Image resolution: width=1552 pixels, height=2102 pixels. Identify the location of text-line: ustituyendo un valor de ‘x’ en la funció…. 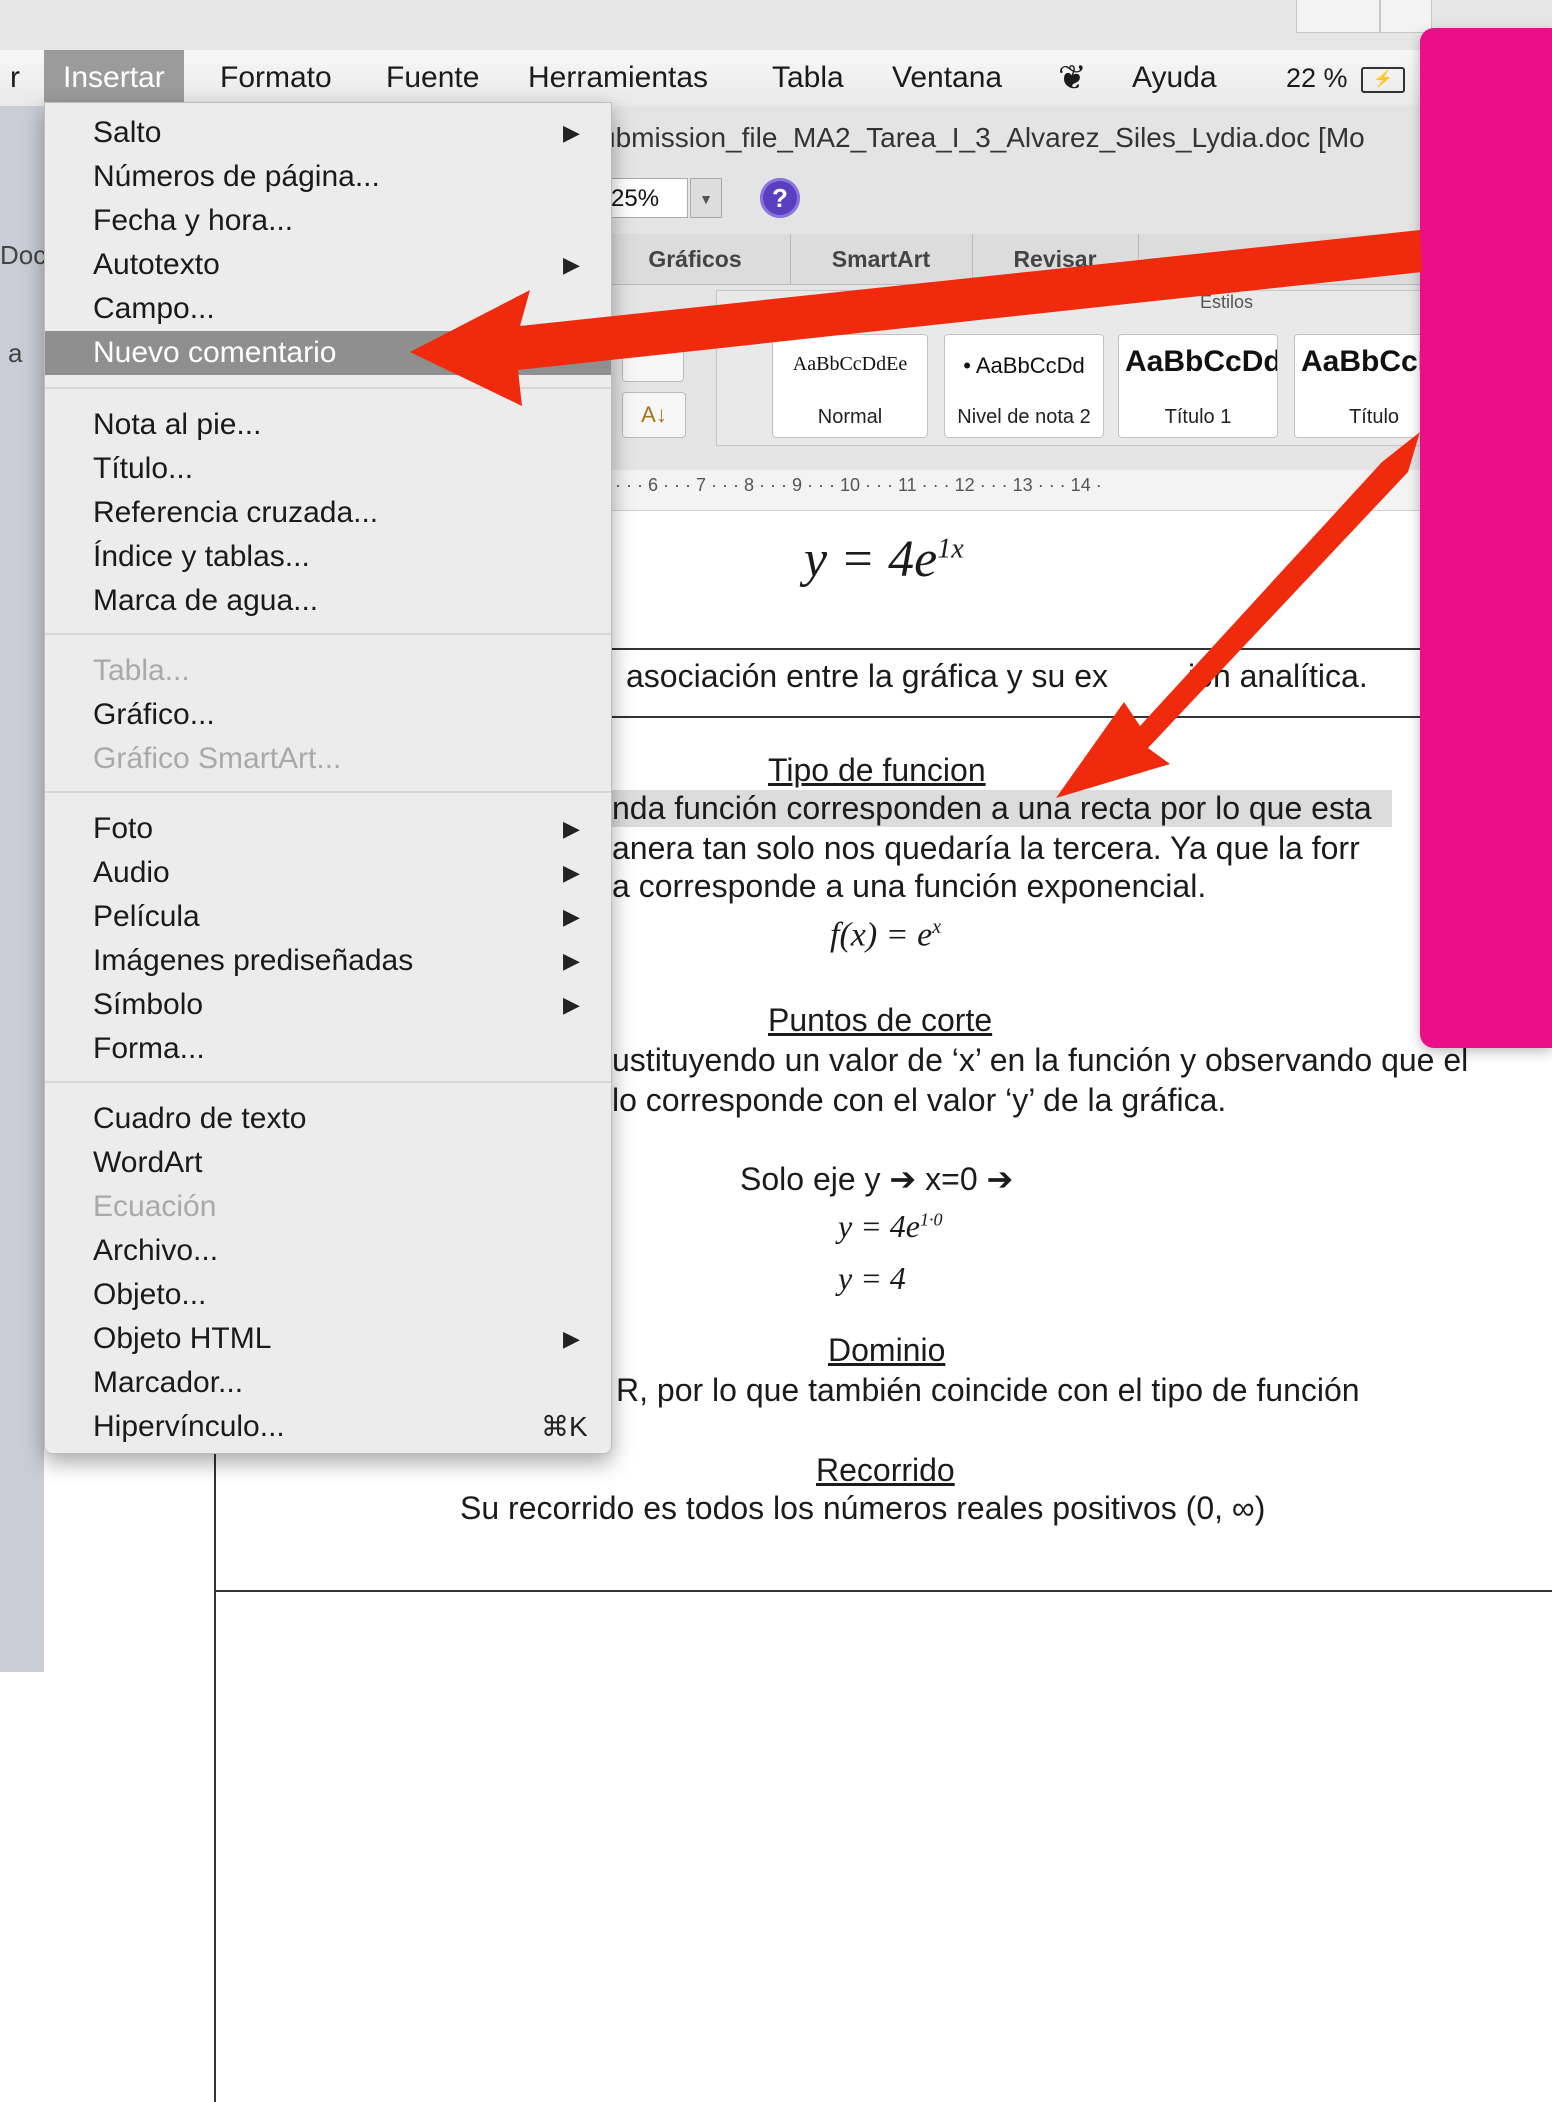
(1040, 1060).